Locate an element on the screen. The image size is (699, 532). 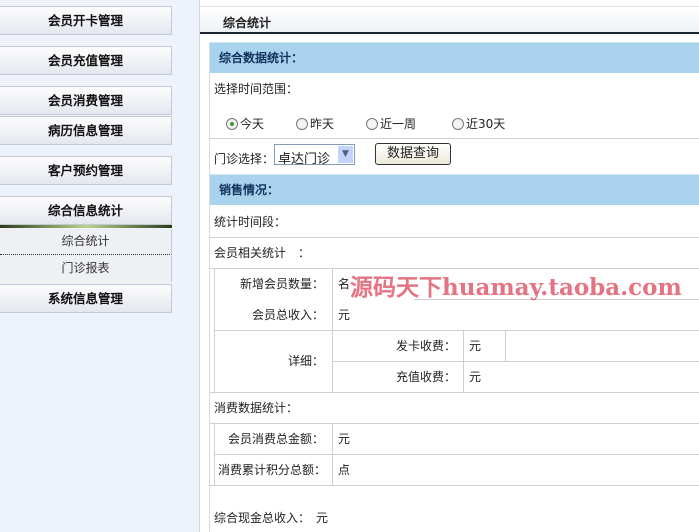
menu-medical-records: 病历信息管理 is located at coordinates (86, 130).